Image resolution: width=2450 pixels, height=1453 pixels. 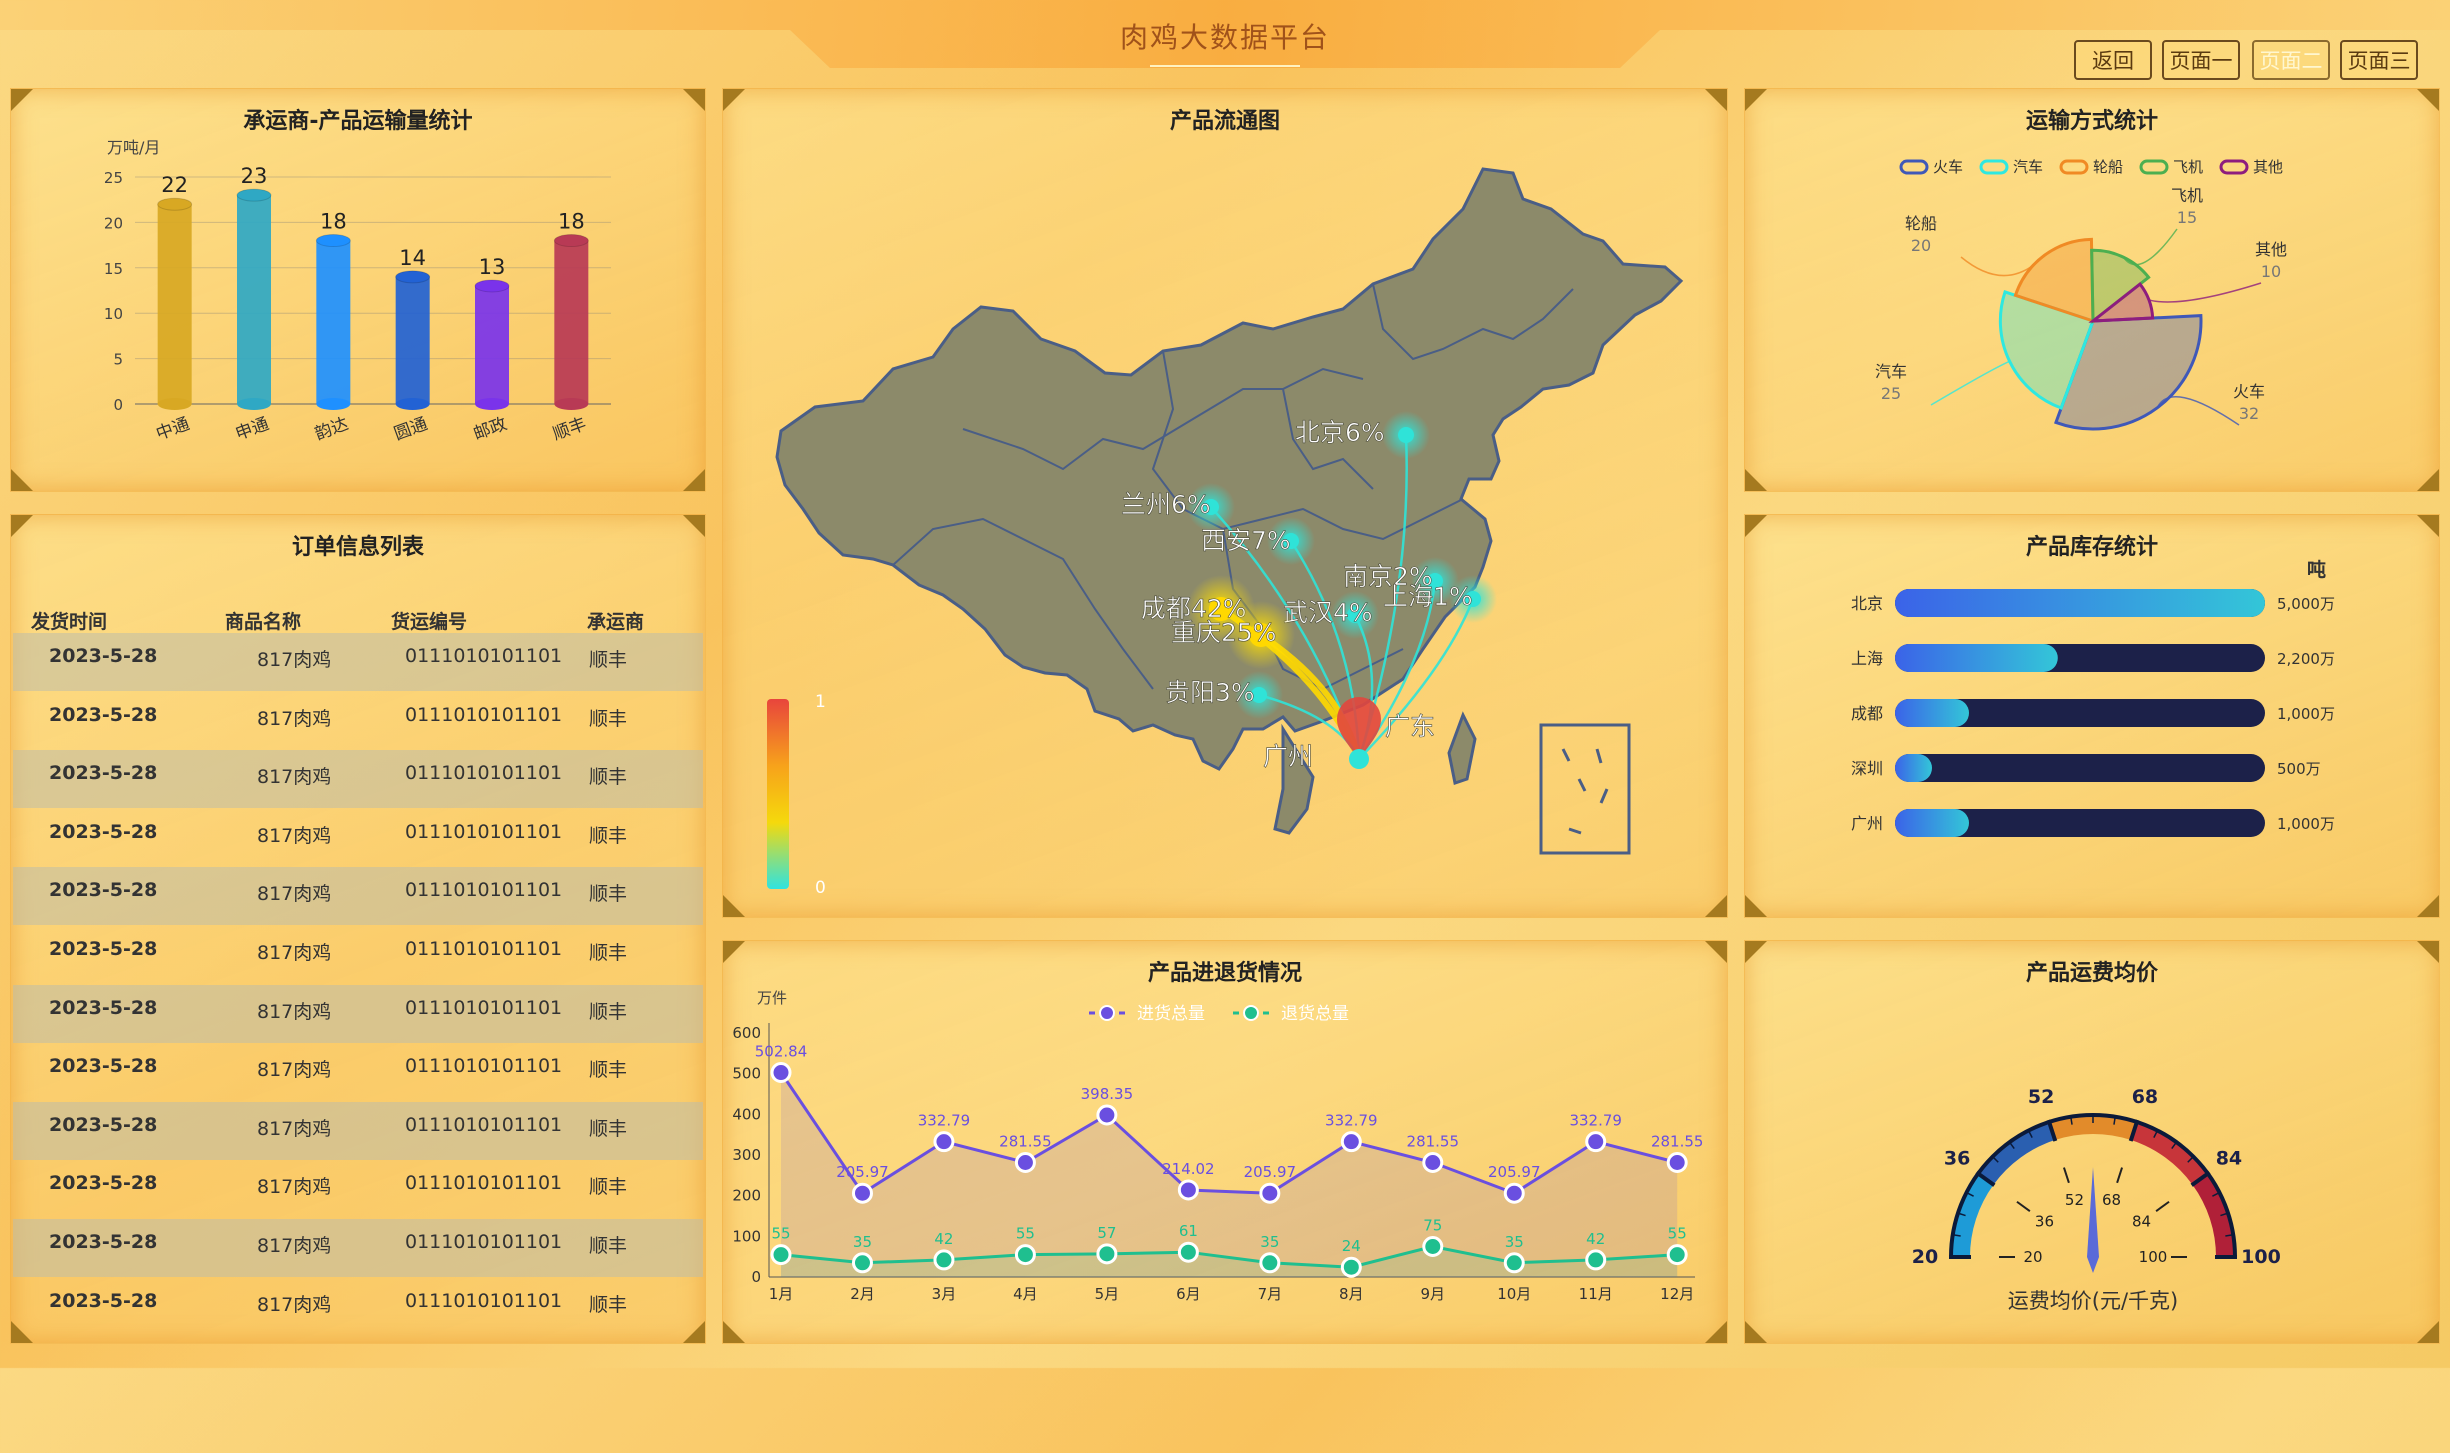 What do you see at coordinates (1891, 393) in the screenshot?
I see `pie-label-value: 25` at bounding box center [1891, 393].